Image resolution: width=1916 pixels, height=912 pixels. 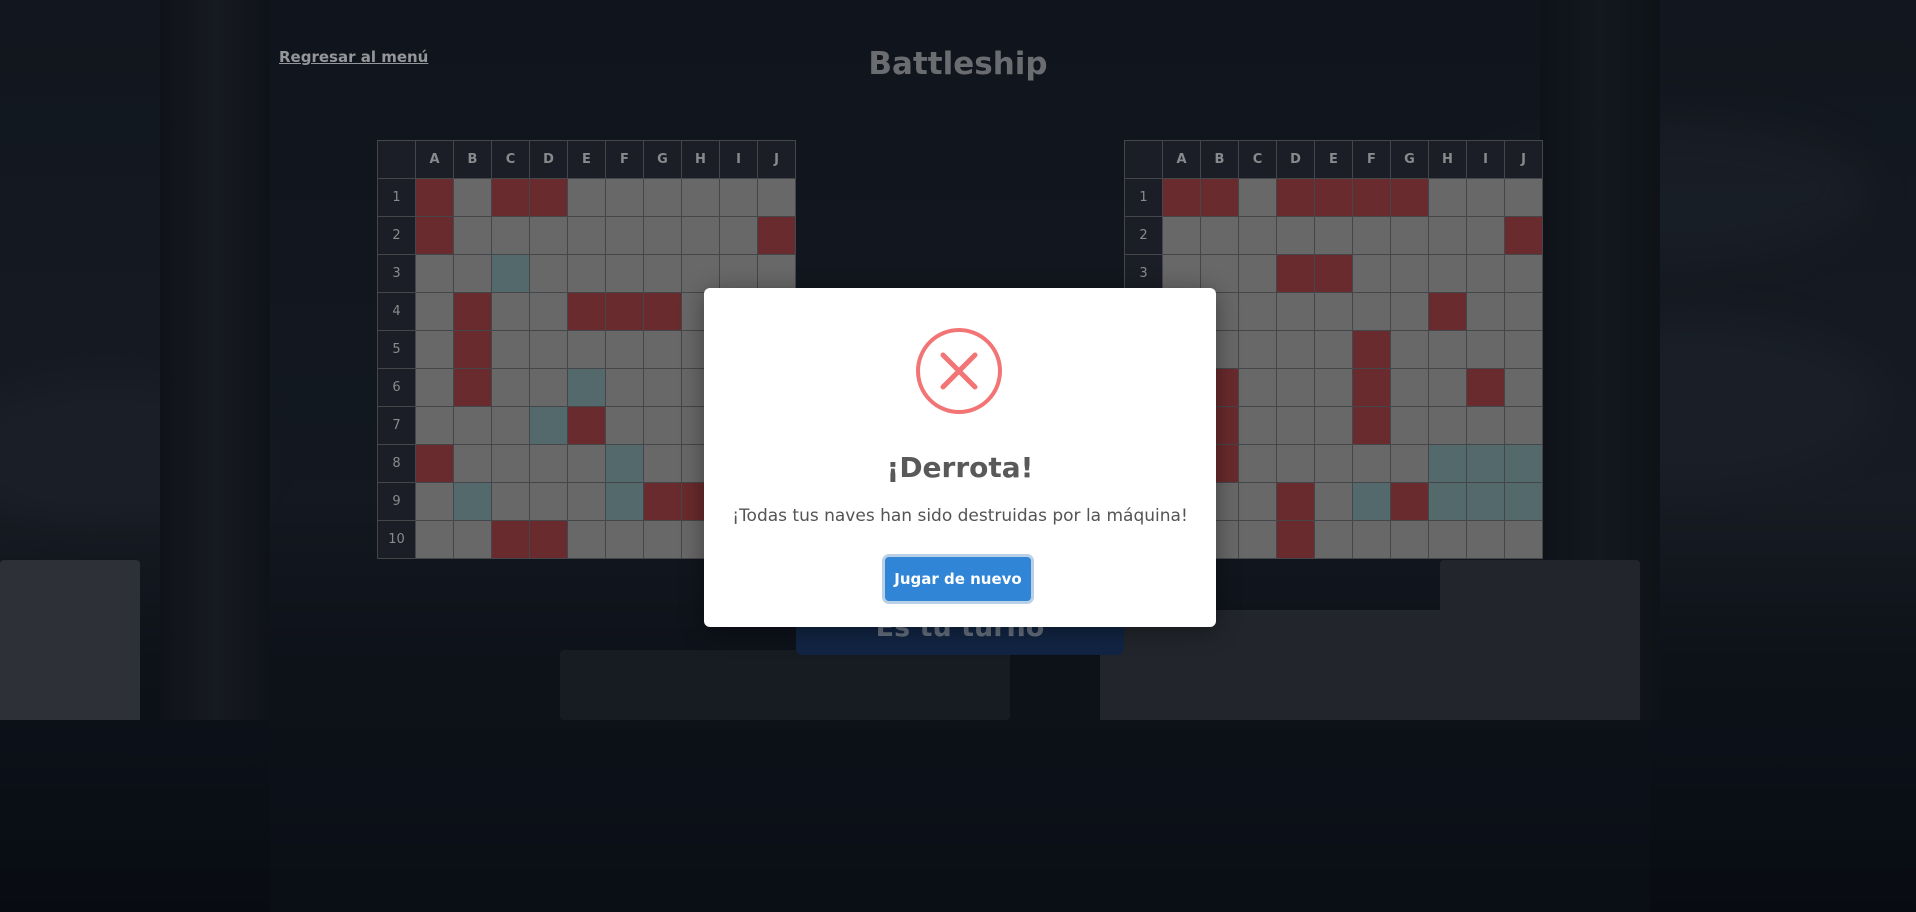 What do you see at coordinates (958, 579) in the screenshot?
I see `play-again-button: Jugar de nuevo` at bounding box center [958, 579].